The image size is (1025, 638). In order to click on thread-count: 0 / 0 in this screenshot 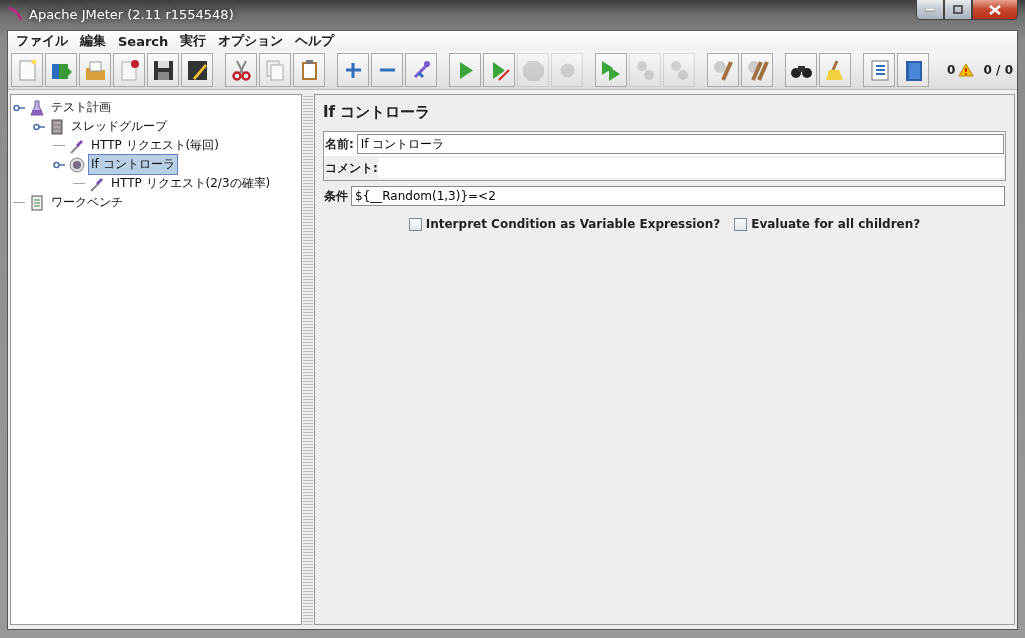, I will do `click(998, 70)`.